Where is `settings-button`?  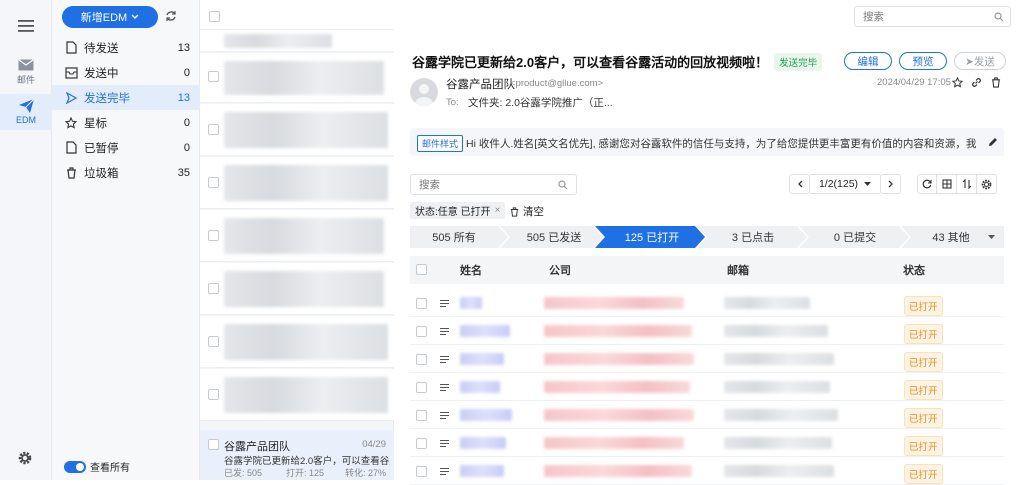
settings-button is located at coordinates (25, 459).